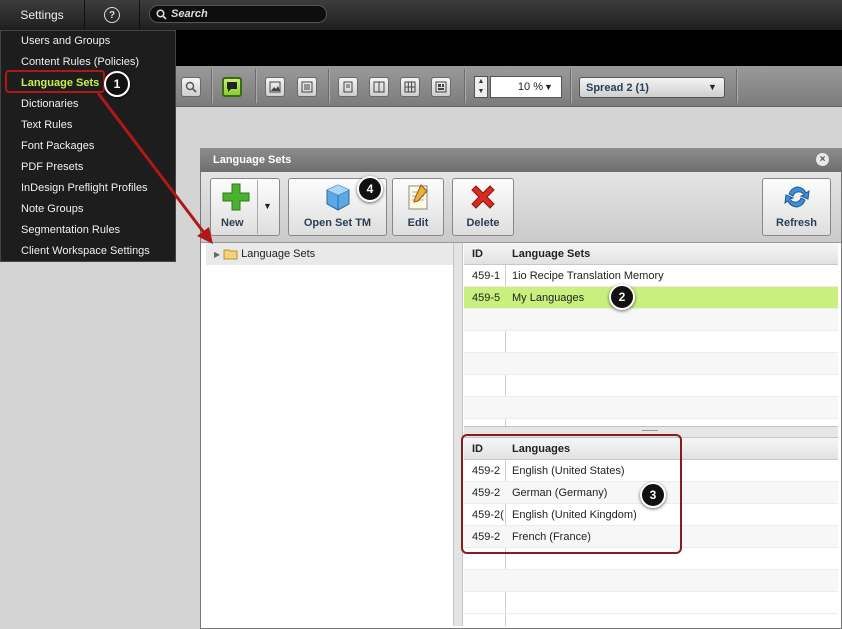 The image size is (842, 629). Describe the element at coordinates (154, 168) in the screenshot. I see `callout-arrow` at that location.